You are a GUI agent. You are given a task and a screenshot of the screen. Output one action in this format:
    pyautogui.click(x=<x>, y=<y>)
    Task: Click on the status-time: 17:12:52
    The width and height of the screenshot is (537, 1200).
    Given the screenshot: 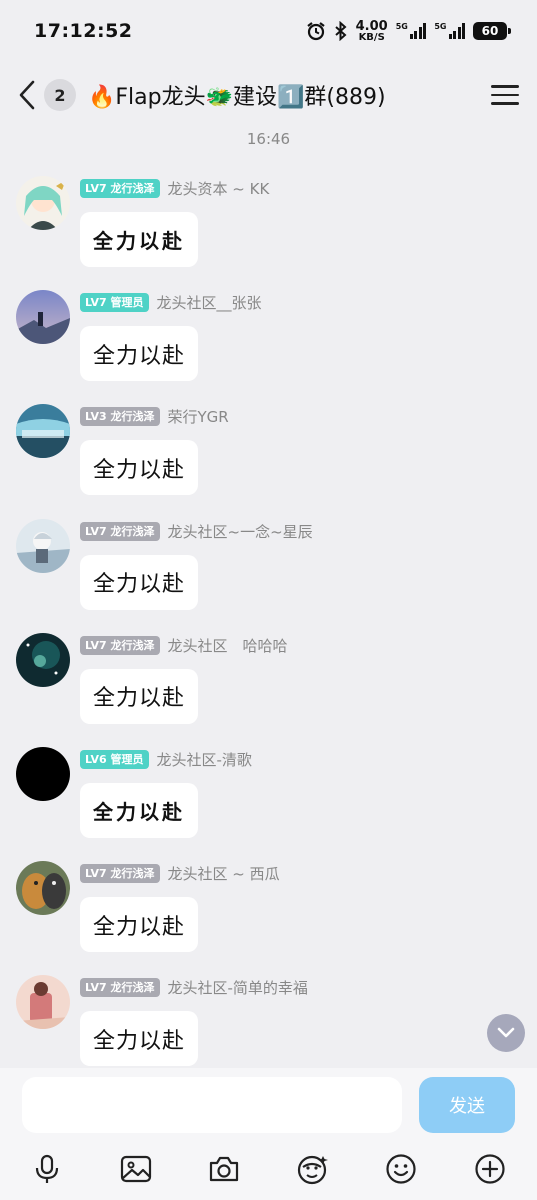 What is the action you would take?
    pyautogui.click(x=83, y=31)
    